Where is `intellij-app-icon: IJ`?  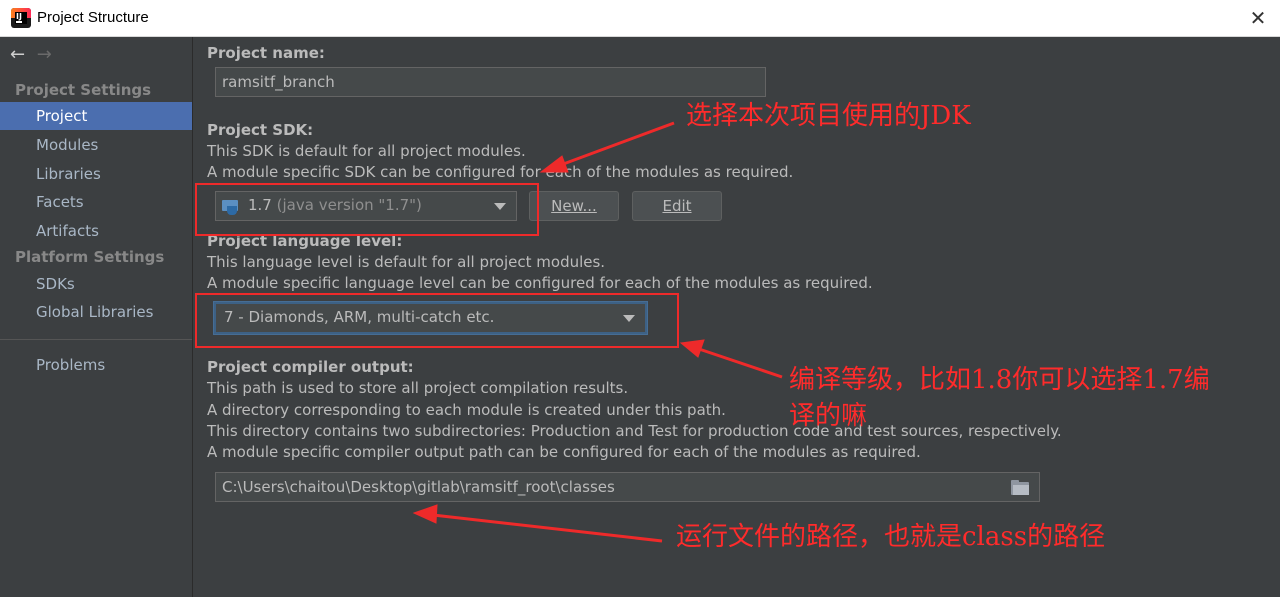 intellij-app-icon: IJ is located at coordinates (21, 18).